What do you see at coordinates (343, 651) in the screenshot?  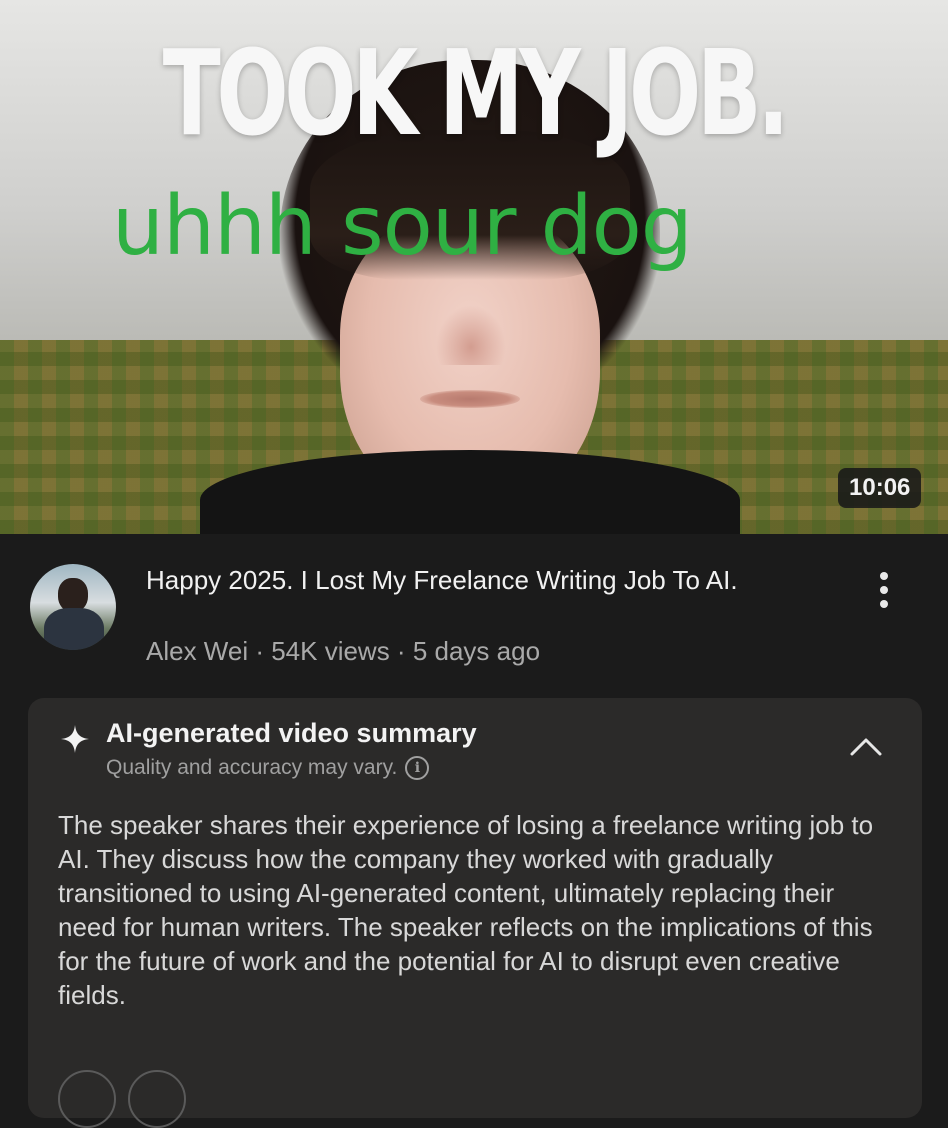 I see `video-meta: Alex Wei · 54K views · 5 days ago` at bounding box center [343, 651].